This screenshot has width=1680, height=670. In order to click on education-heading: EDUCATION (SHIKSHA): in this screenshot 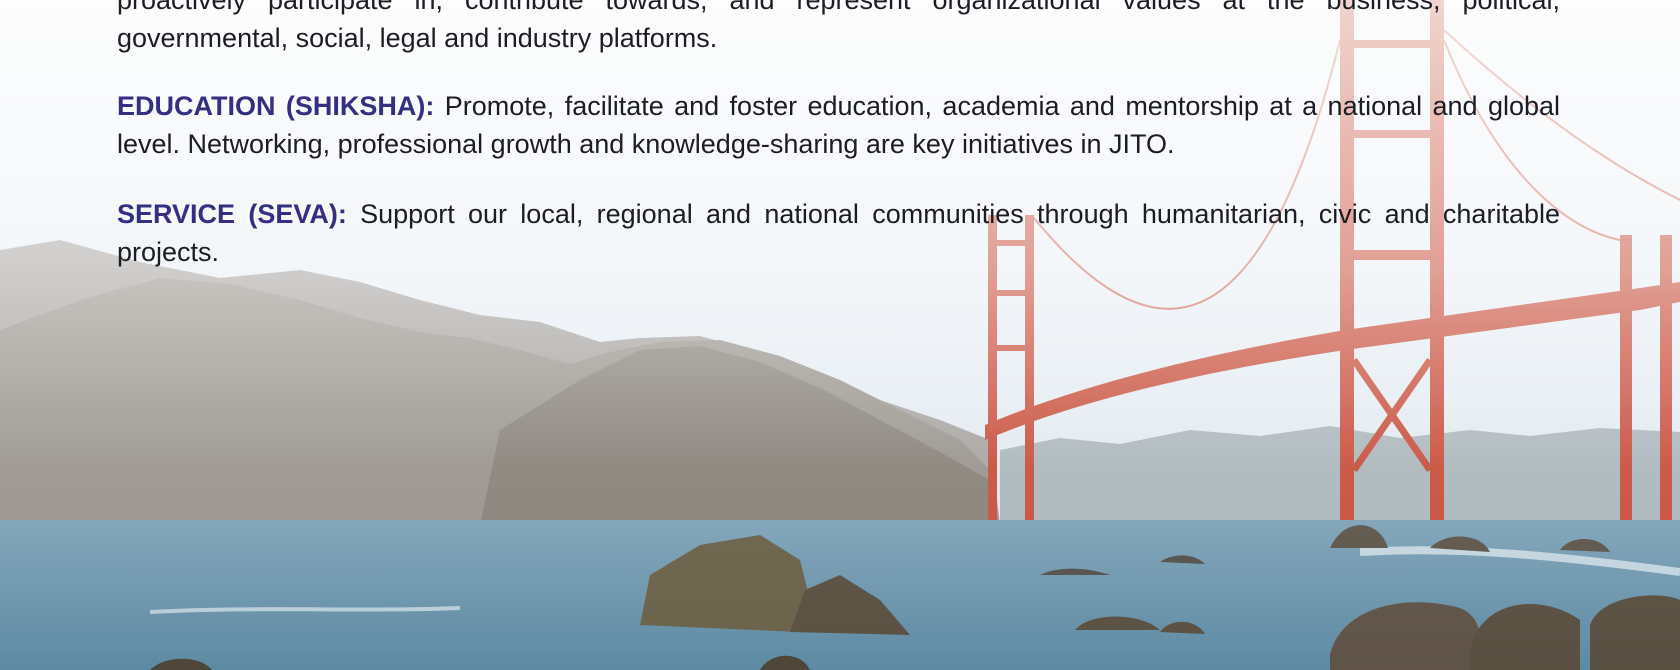, I will do `click(276, 106)`.